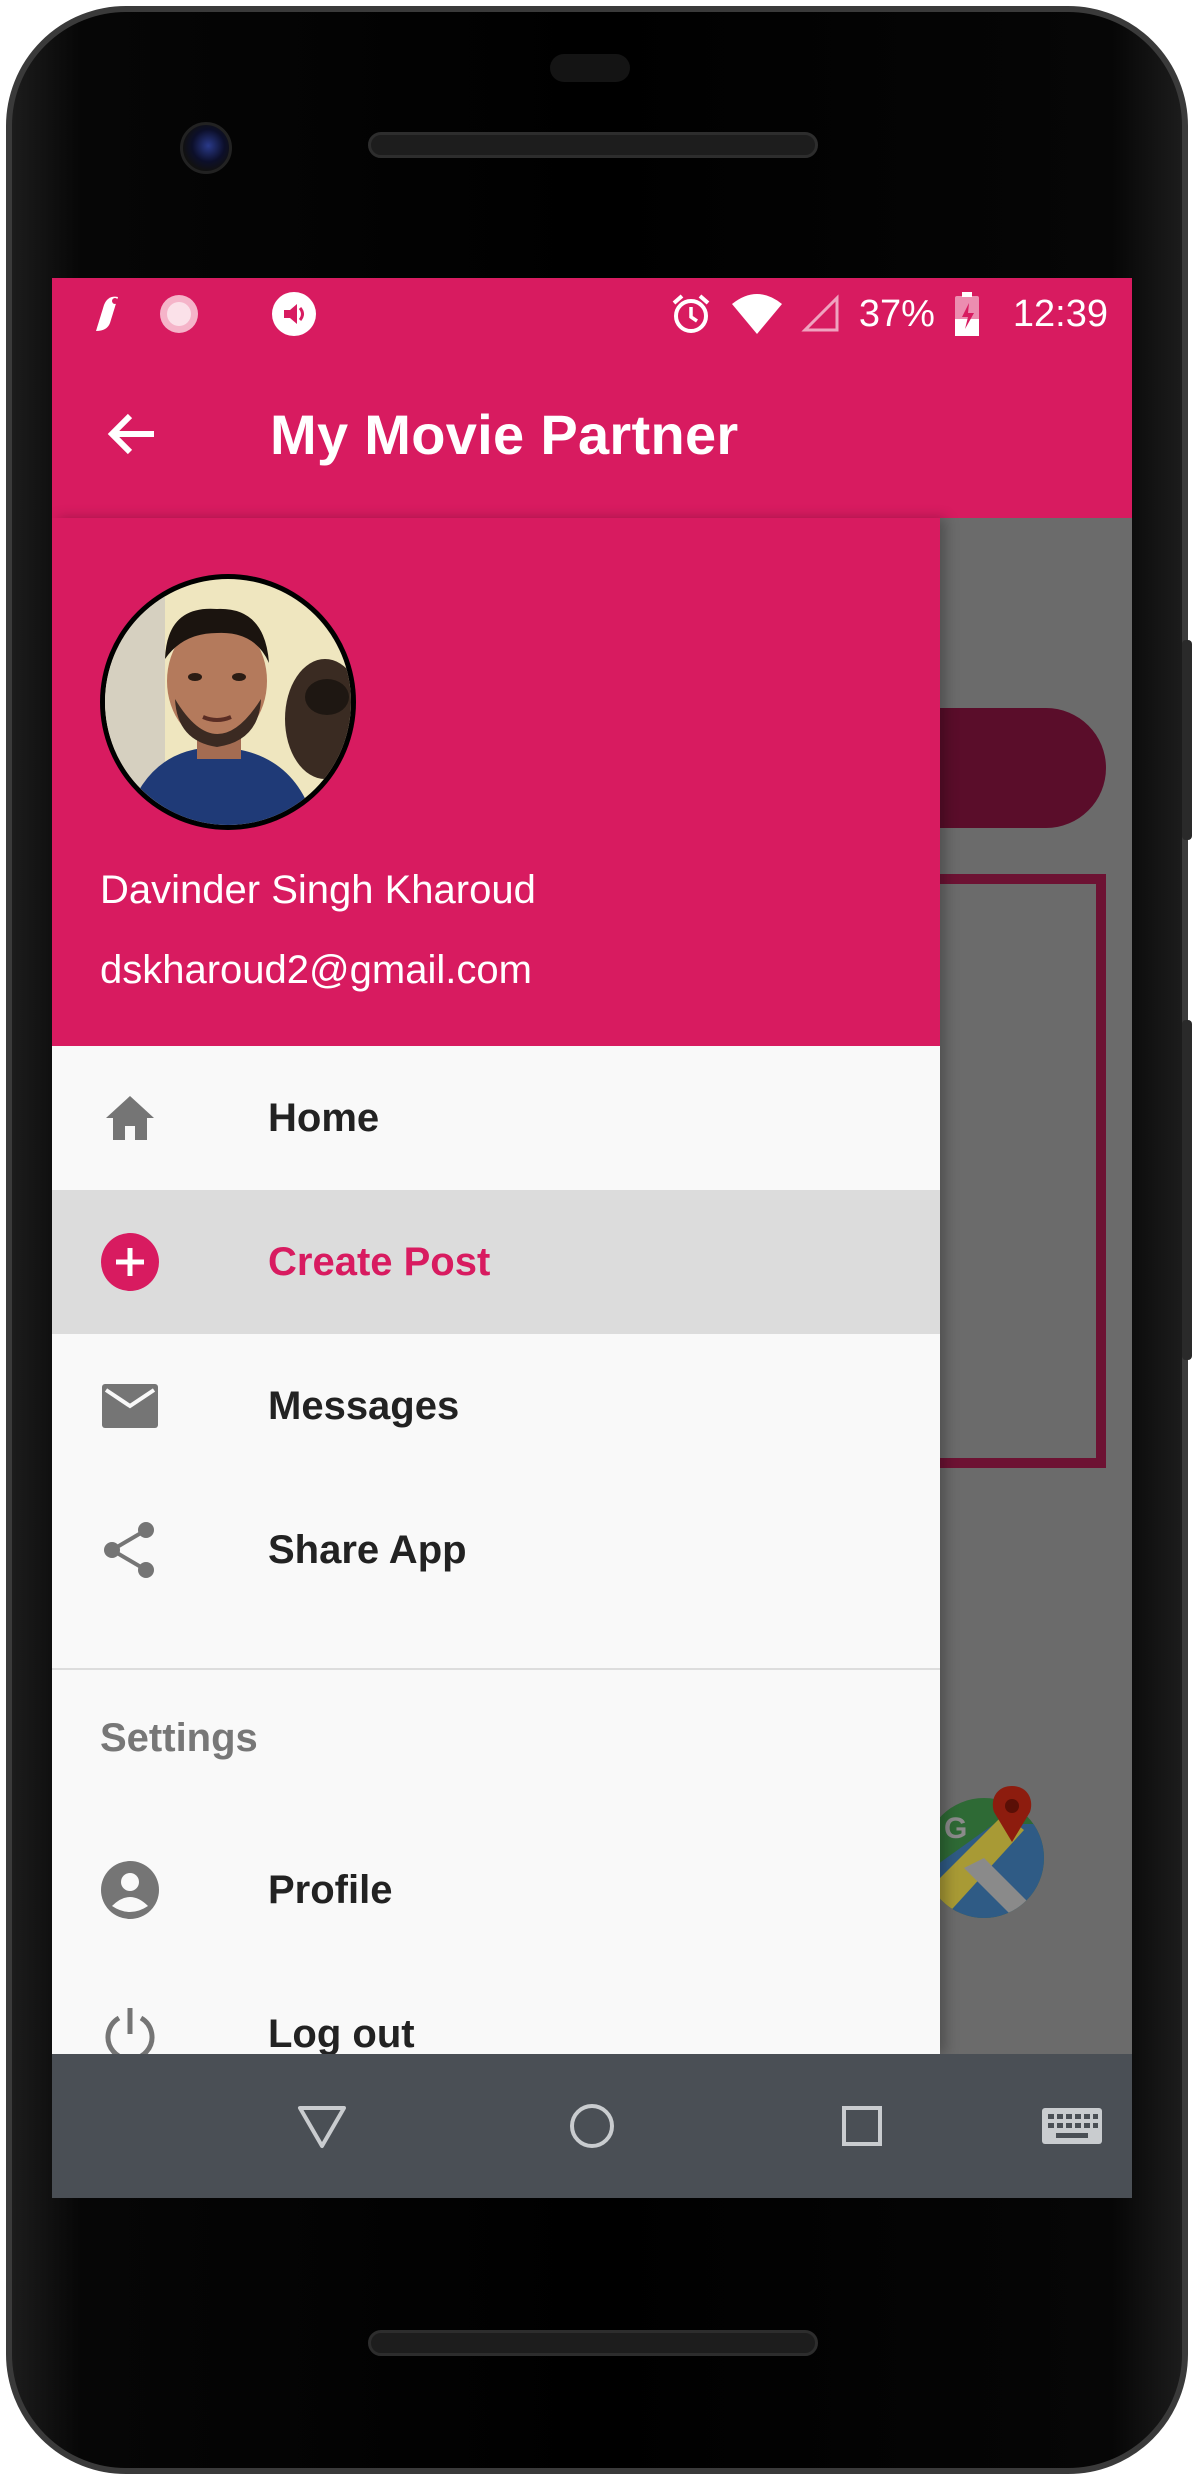 This screenshot has width=1194, height=2480. Describe the element at coordinates (1072, 2126) in the screenshot. I see `keyboard-icon` at that location.